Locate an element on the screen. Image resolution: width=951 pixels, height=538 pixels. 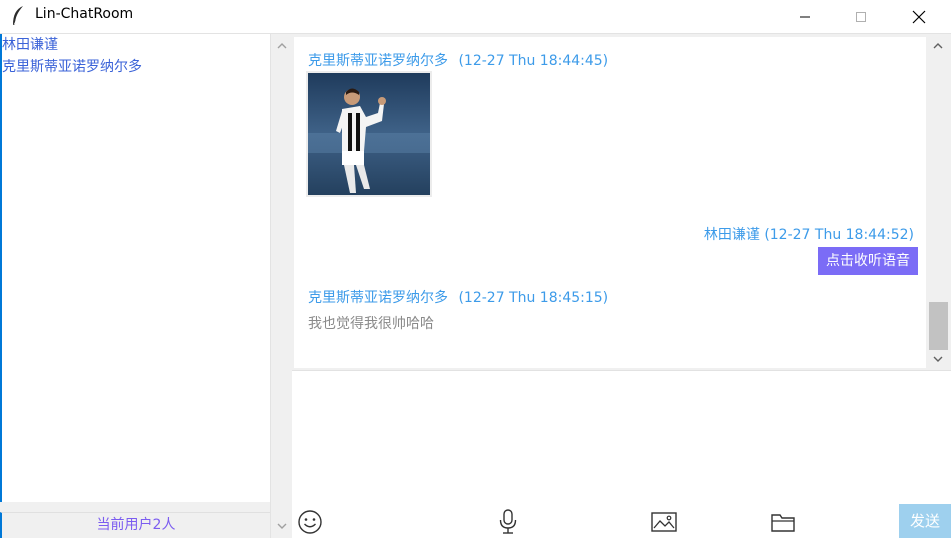
close-icon is located at coordinates (919, 16).